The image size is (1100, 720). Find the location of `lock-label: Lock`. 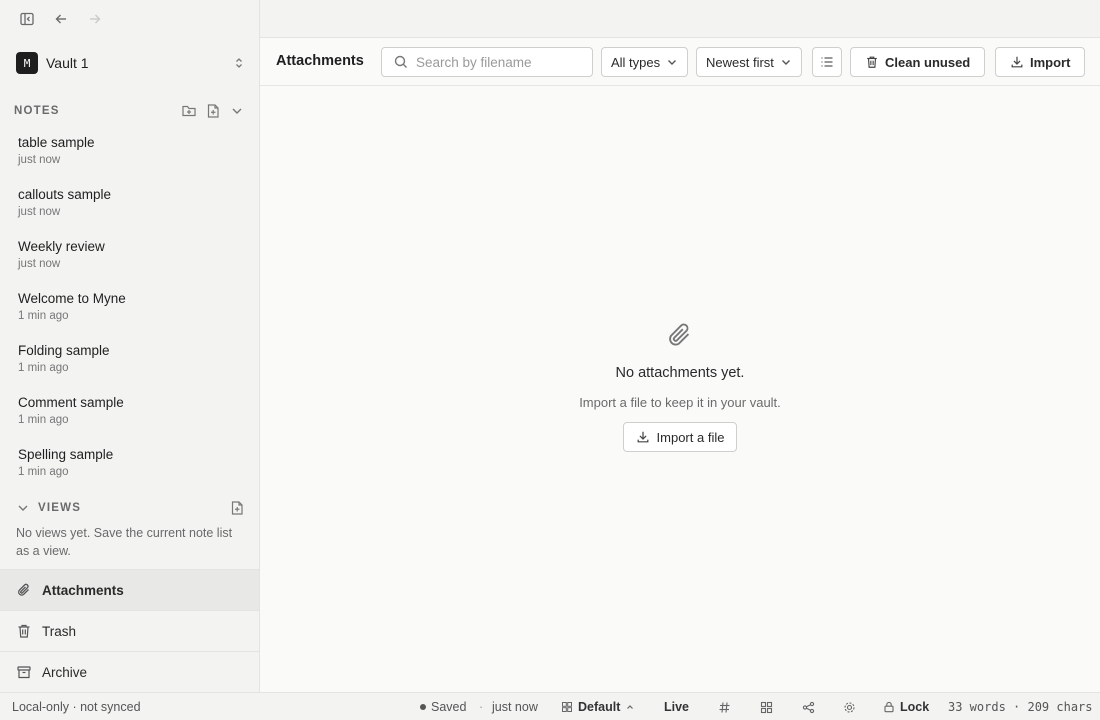

lock-label: Lock is located at coordinates (915, 707).